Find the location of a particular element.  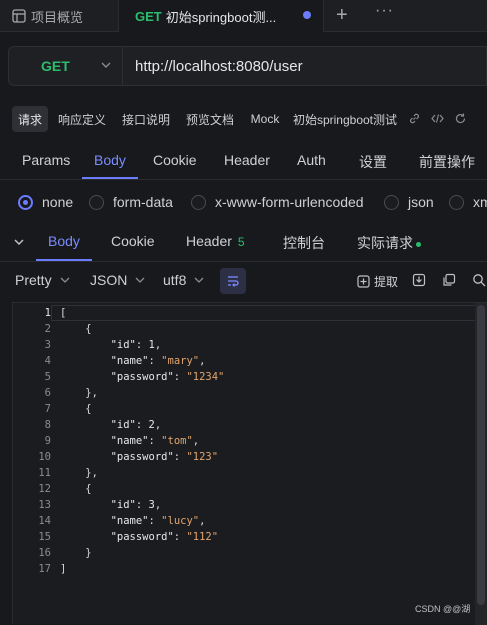

extract-icon is located at coordinates (363, 281).